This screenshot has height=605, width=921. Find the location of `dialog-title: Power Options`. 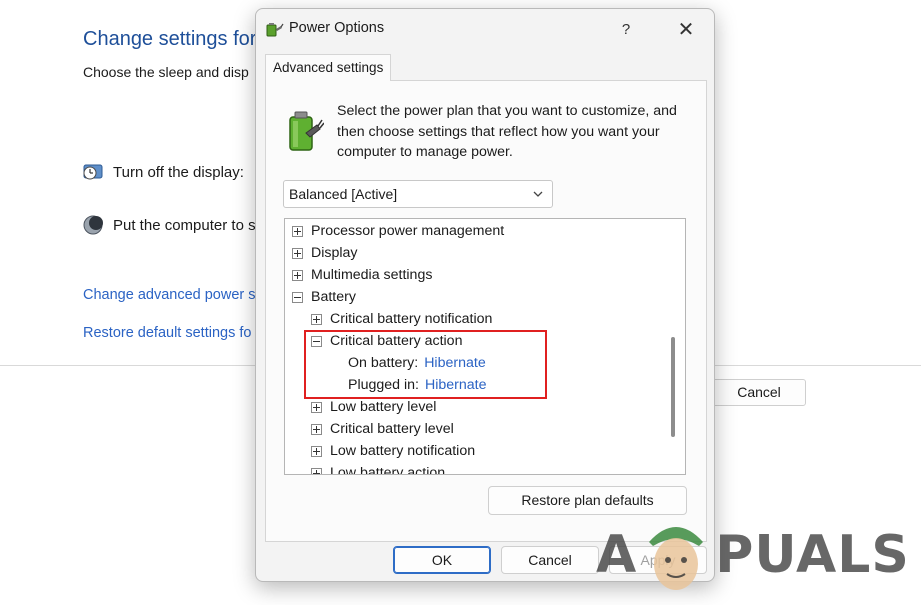

dialog-title: Power Options is located at coordinates (337, 28).